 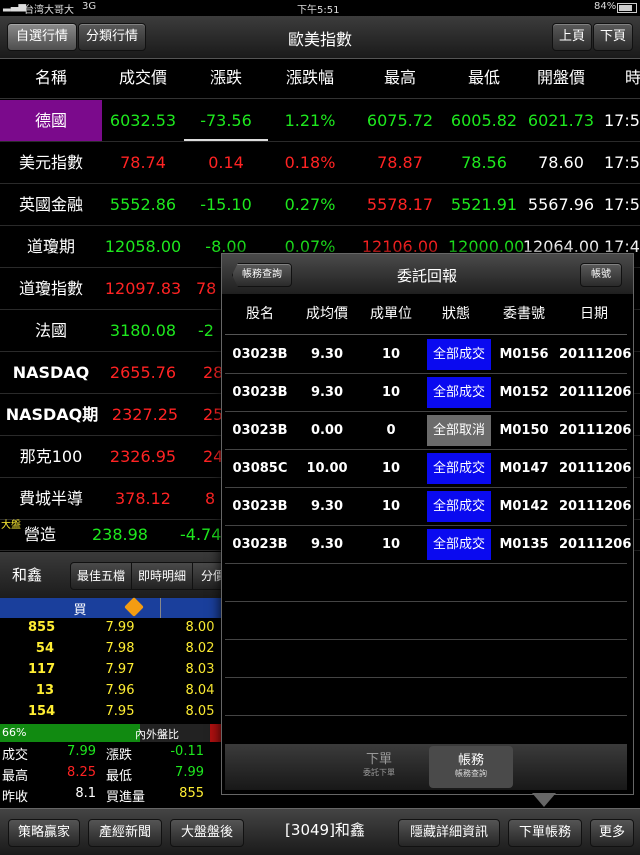 What do you see at coordinates (187, 751) in the screenshot?
I see `summary-value: -0.11` at bounding box center [187, 751].